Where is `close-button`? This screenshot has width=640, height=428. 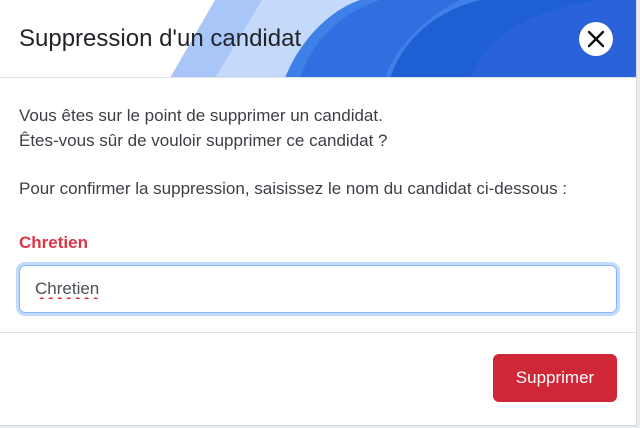 close-button is located at coordinates (596, 39).